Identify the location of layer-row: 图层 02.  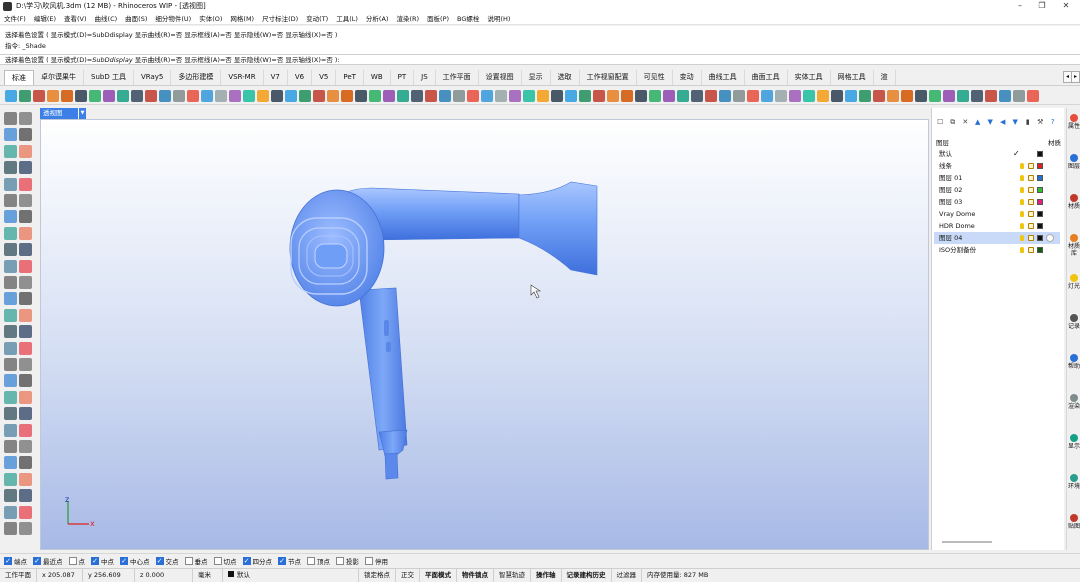
(997, 190).